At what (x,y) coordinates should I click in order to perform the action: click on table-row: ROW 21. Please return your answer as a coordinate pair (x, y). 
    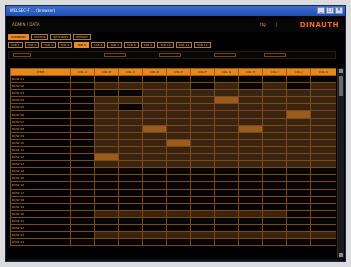
    Looking at the image, I should click on (173, 220).